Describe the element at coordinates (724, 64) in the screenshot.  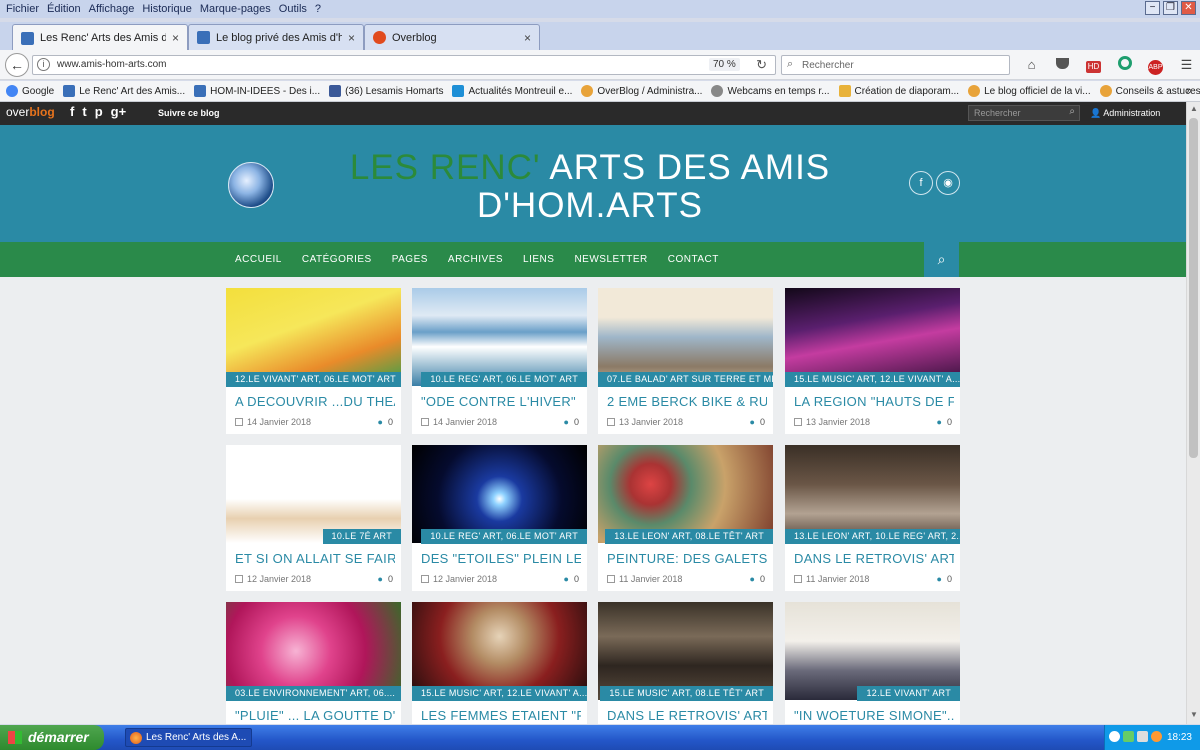
I see `zoom-level: 70 %` at that location.